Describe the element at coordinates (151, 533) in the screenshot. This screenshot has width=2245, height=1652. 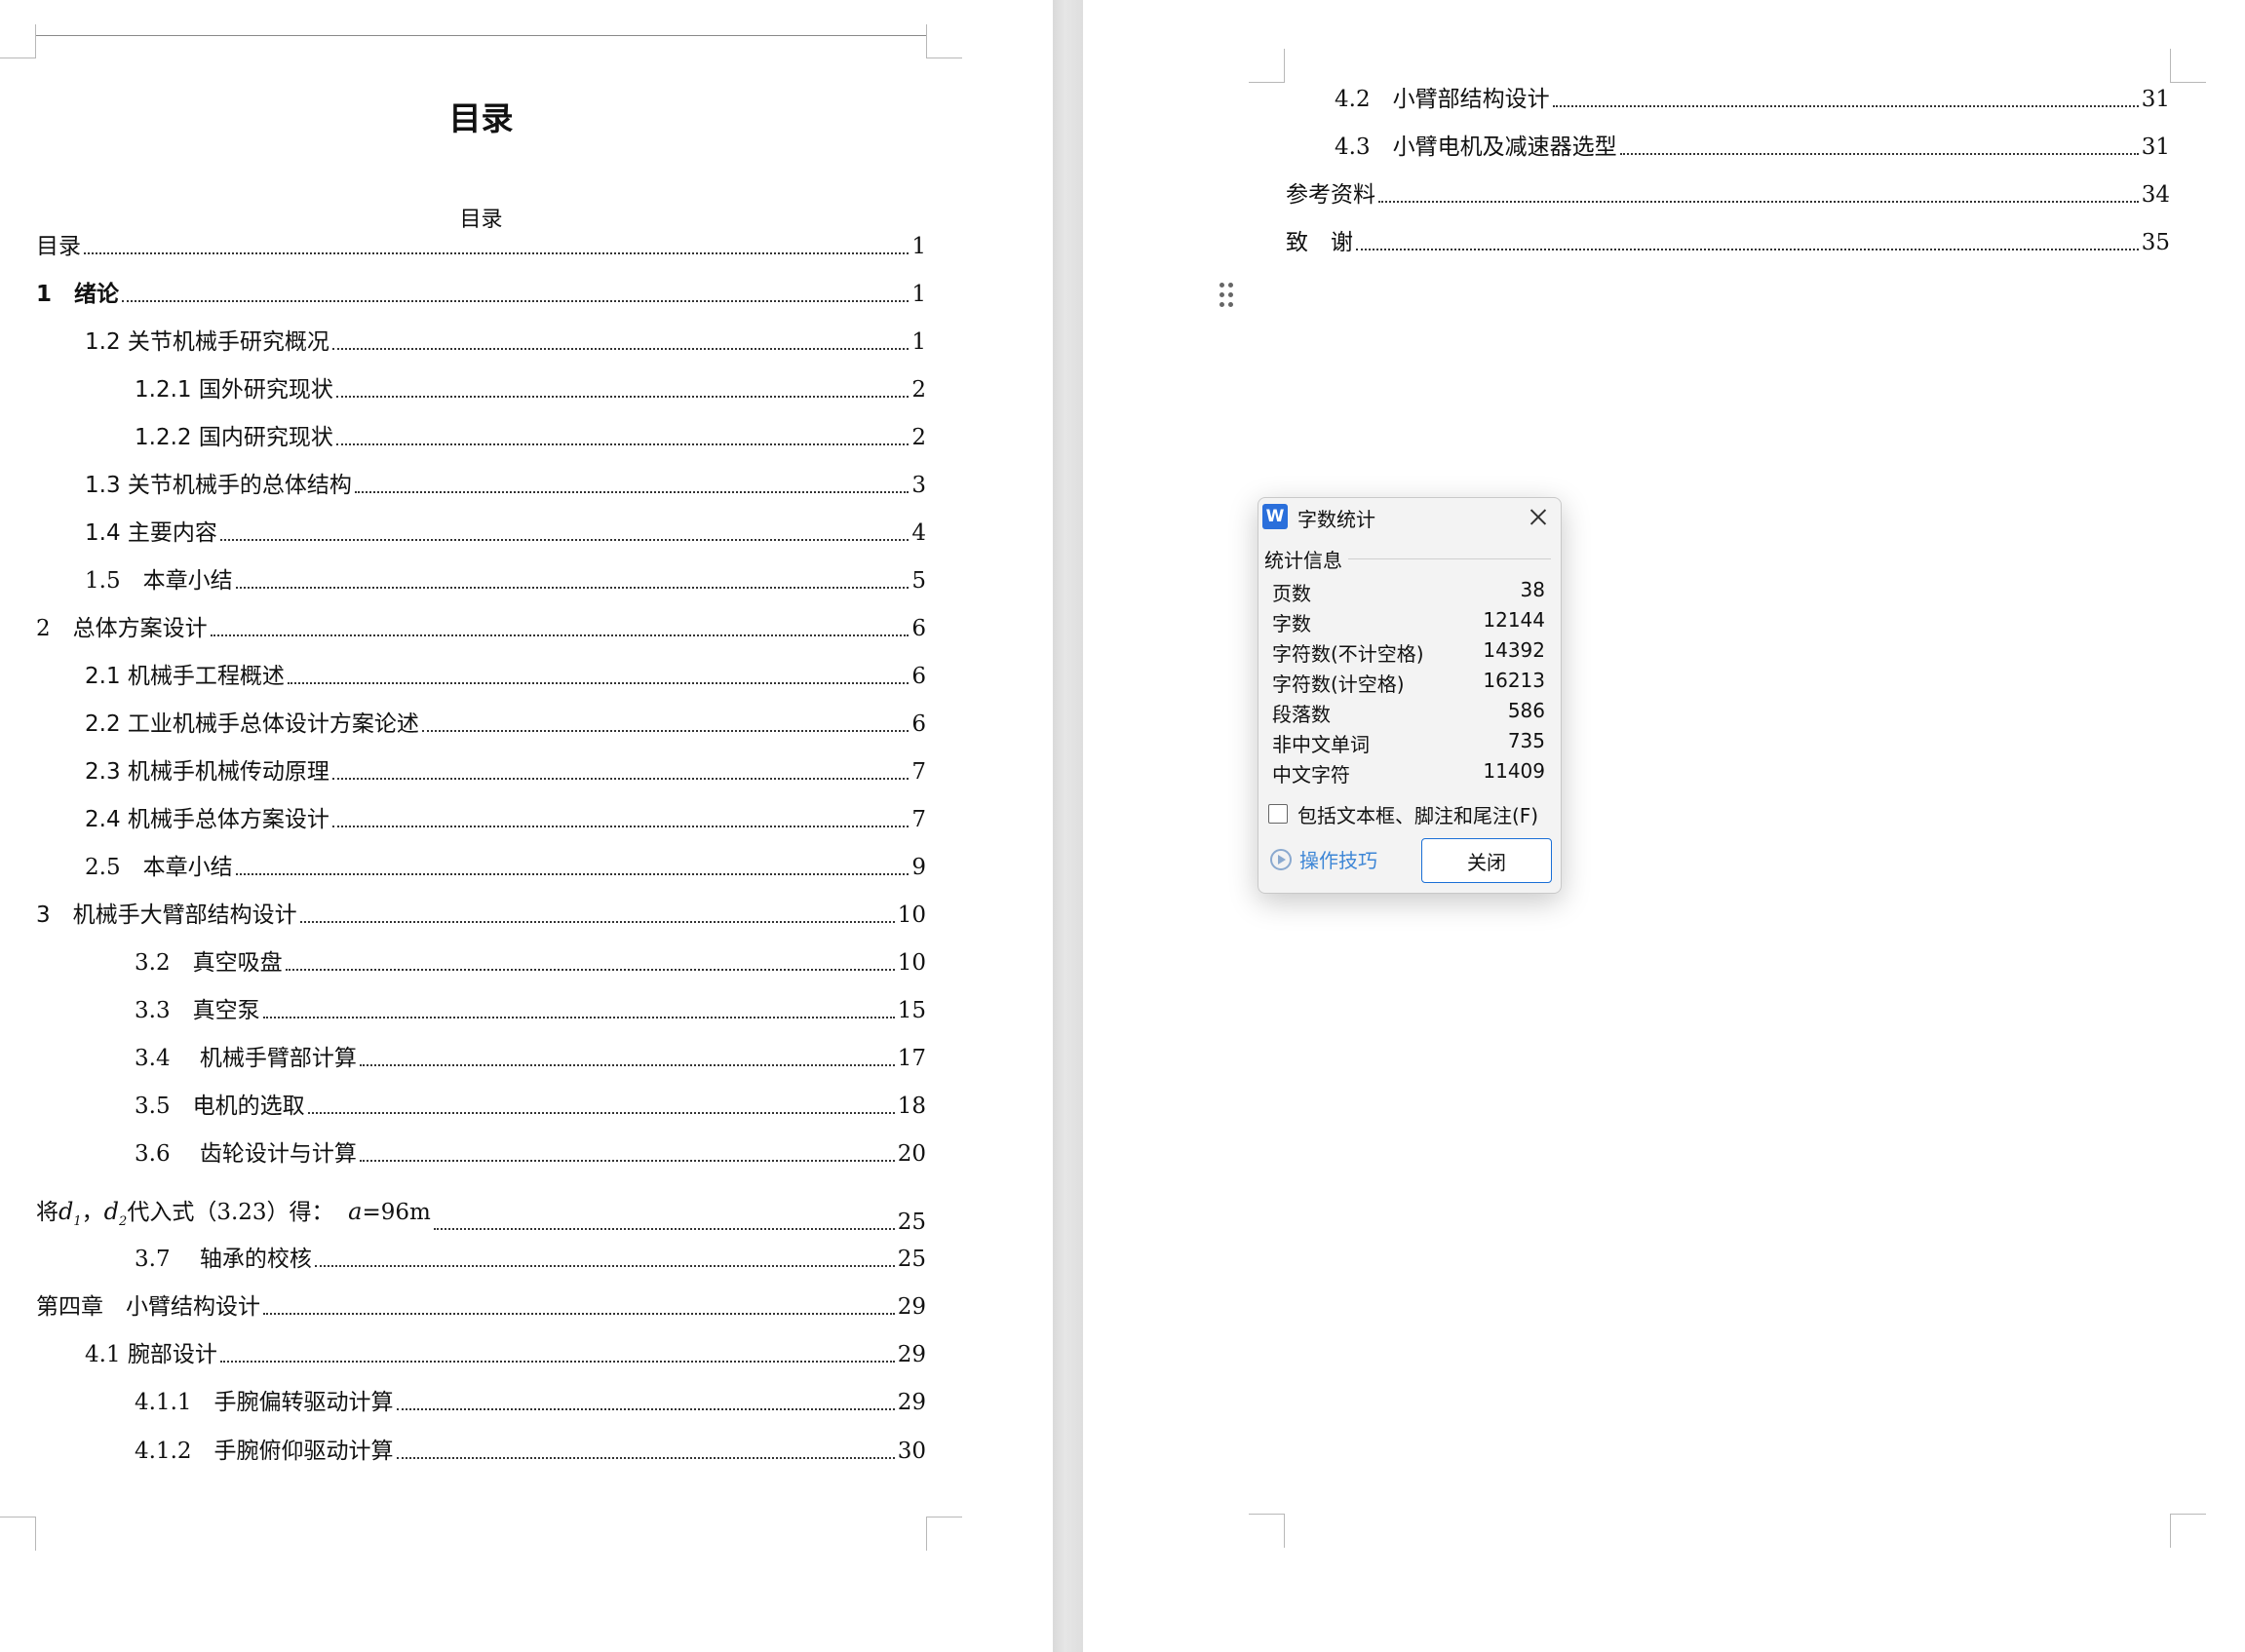
I see `toc-entry-text: 1.4 主要内容` at that location.